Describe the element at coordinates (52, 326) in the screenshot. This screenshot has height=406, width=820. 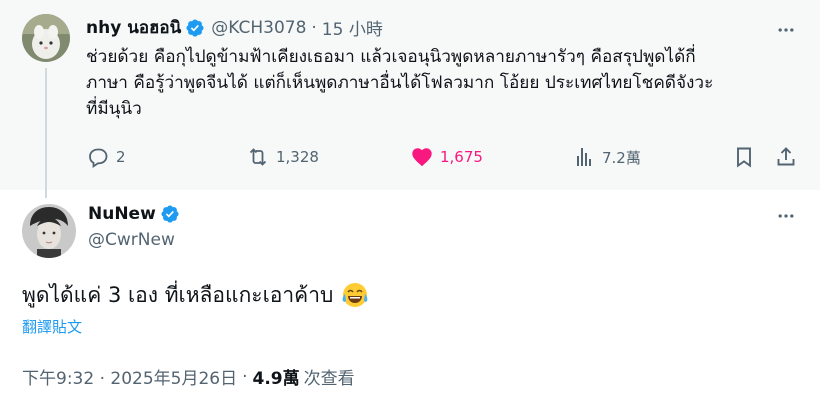
I see `translate-post-link: 翻譯貼文` at that location.